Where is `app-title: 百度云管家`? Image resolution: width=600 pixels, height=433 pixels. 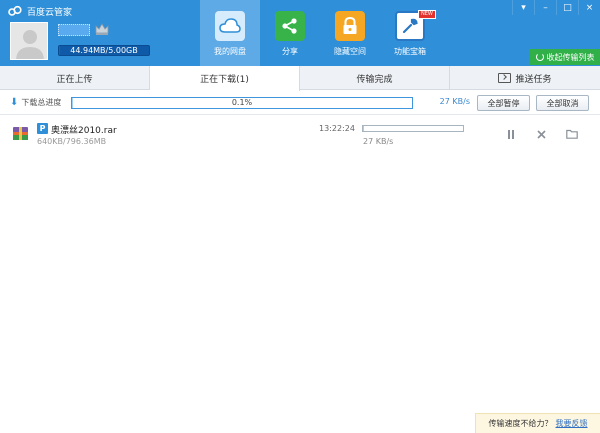 app-title: 百度云管家 is located at coordinates (50, 12).